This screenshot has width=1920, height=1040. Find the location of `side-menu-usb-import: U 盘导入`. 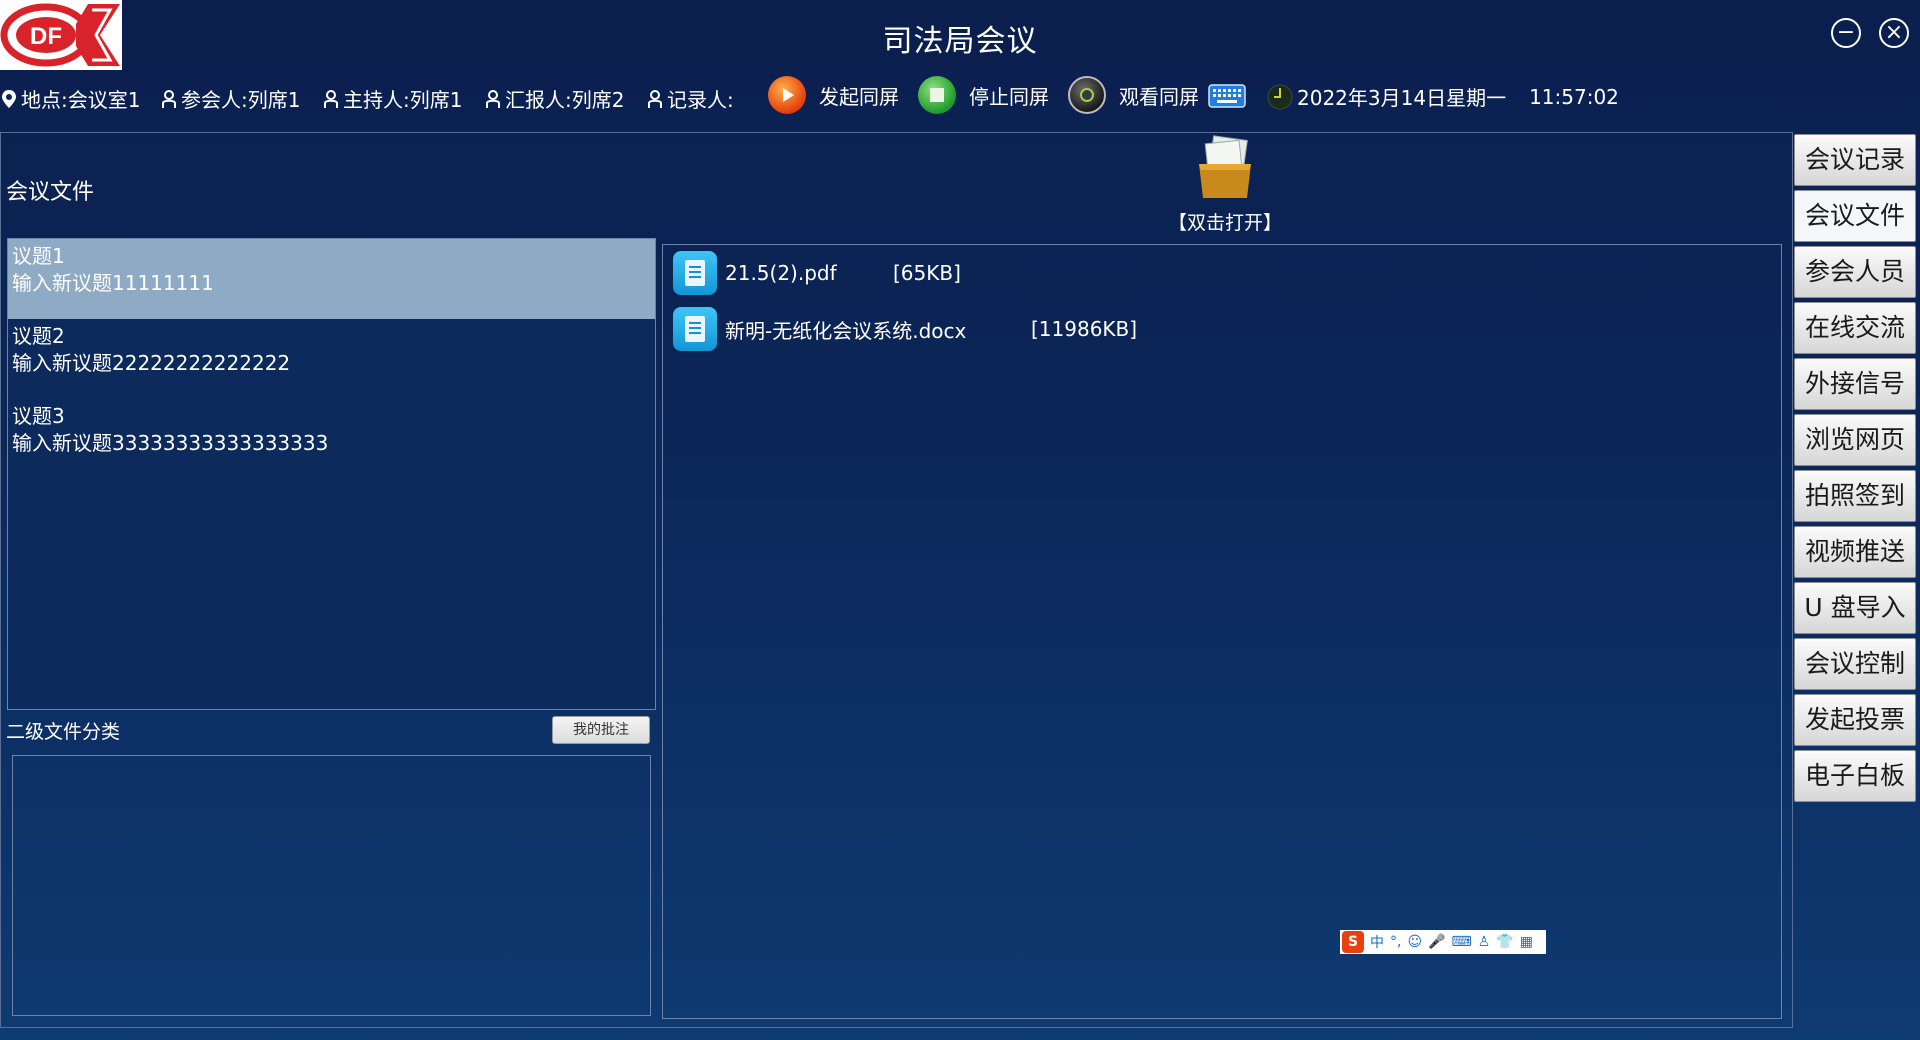

side-menu-usb-import: U 盘导入 is located at coordinates (1855, 608).